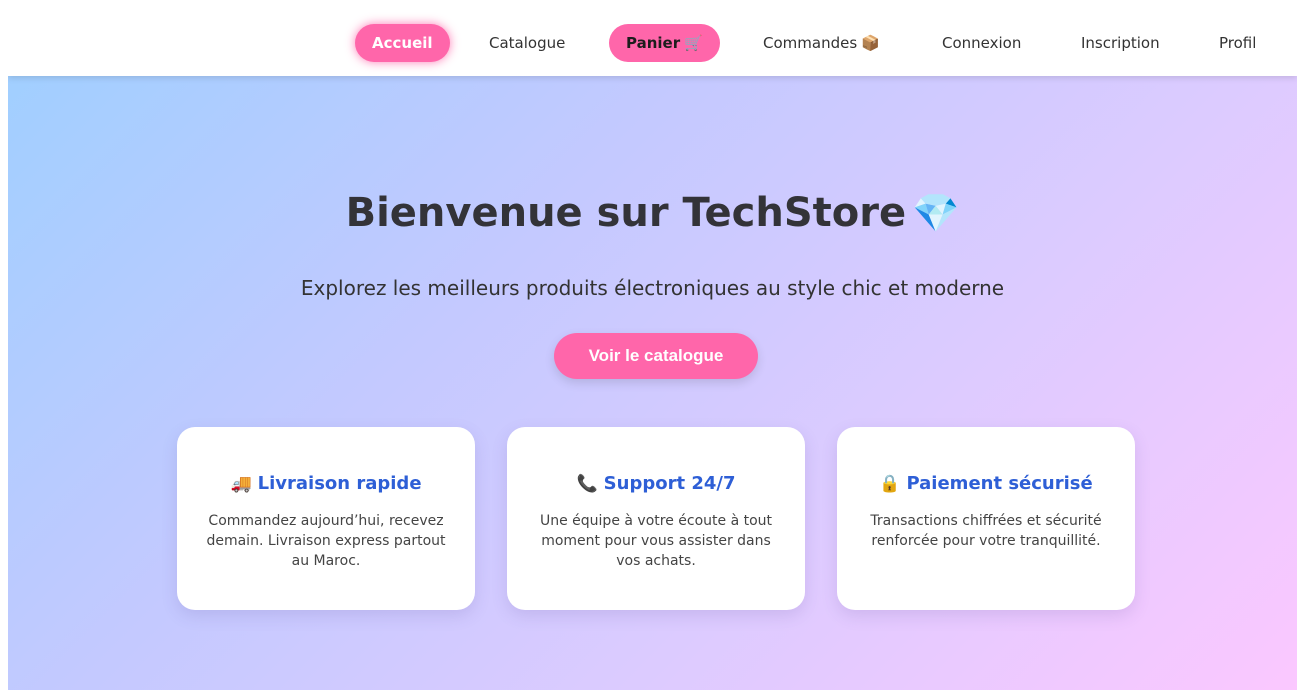 The image size is (1297, 698). I want to click on nav-link-profil: Profil, so click(1237, 43).